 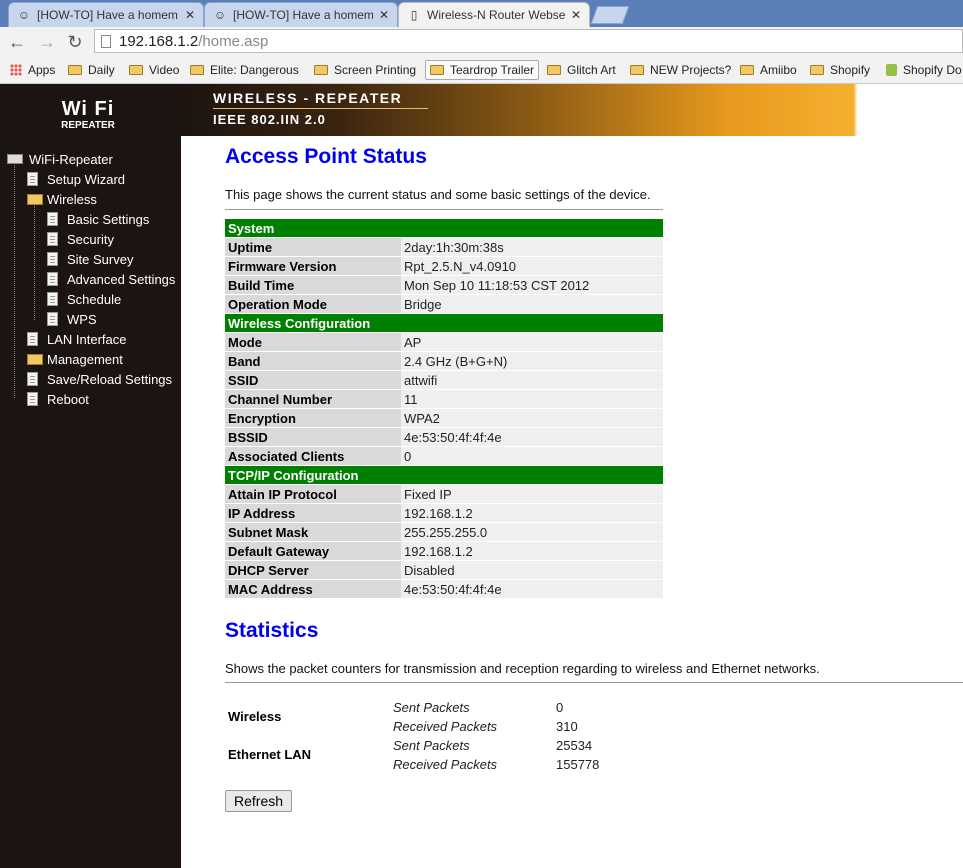 I want to click on row-value: 2.4 GHz (B+G+N), so click(x=532, y=361).